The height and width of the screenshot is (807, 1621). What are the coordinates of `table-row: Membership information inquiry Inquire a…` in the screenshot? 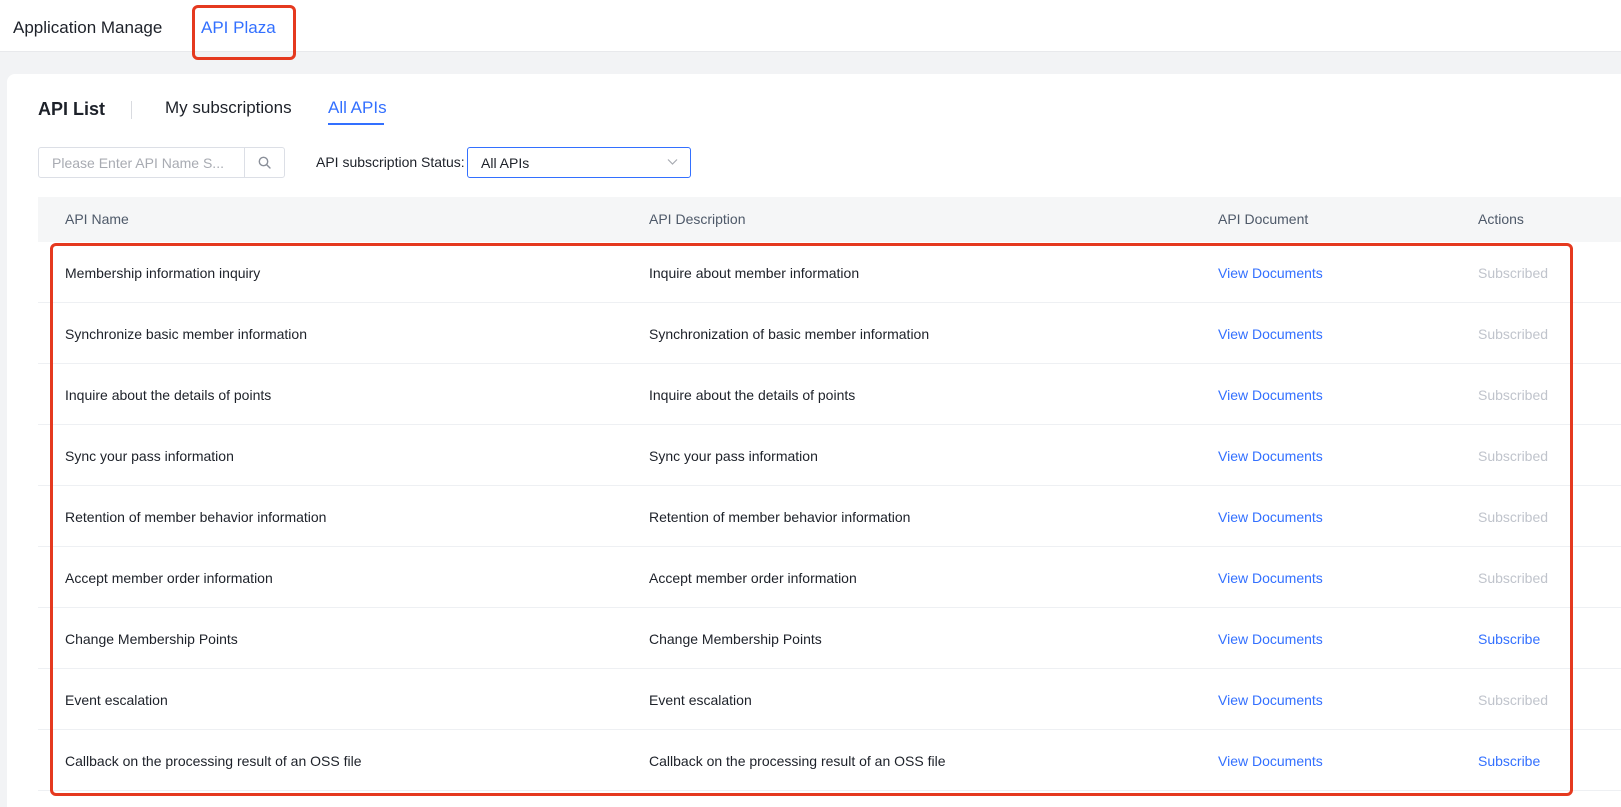 It's located at (829, 272).